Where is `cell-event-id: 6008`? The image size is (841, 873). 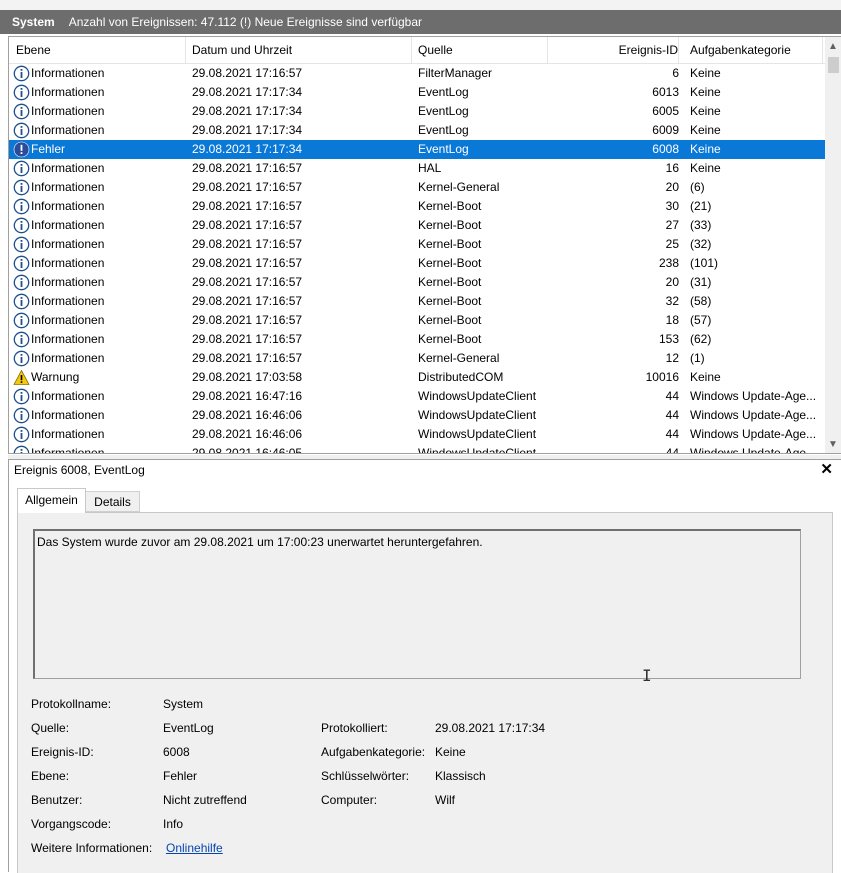 cell-event-id: 6008 is located at coordinates (665, 149).